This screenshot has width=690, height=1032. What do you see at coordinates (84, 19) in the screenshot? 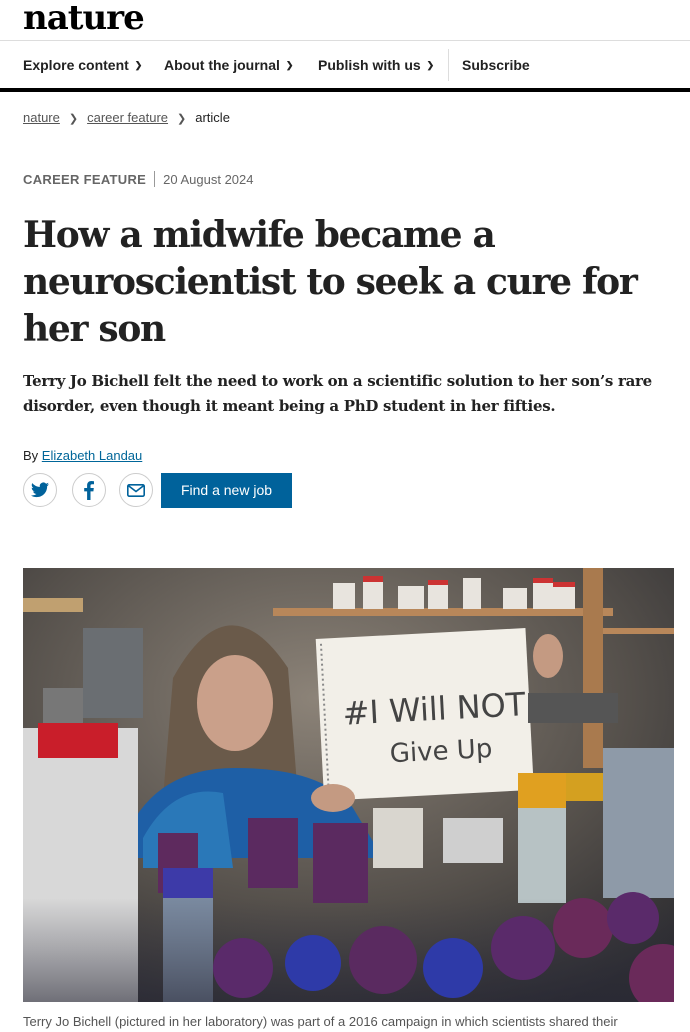
I see `nature-logo: nature` at bounding box center [84, 19].